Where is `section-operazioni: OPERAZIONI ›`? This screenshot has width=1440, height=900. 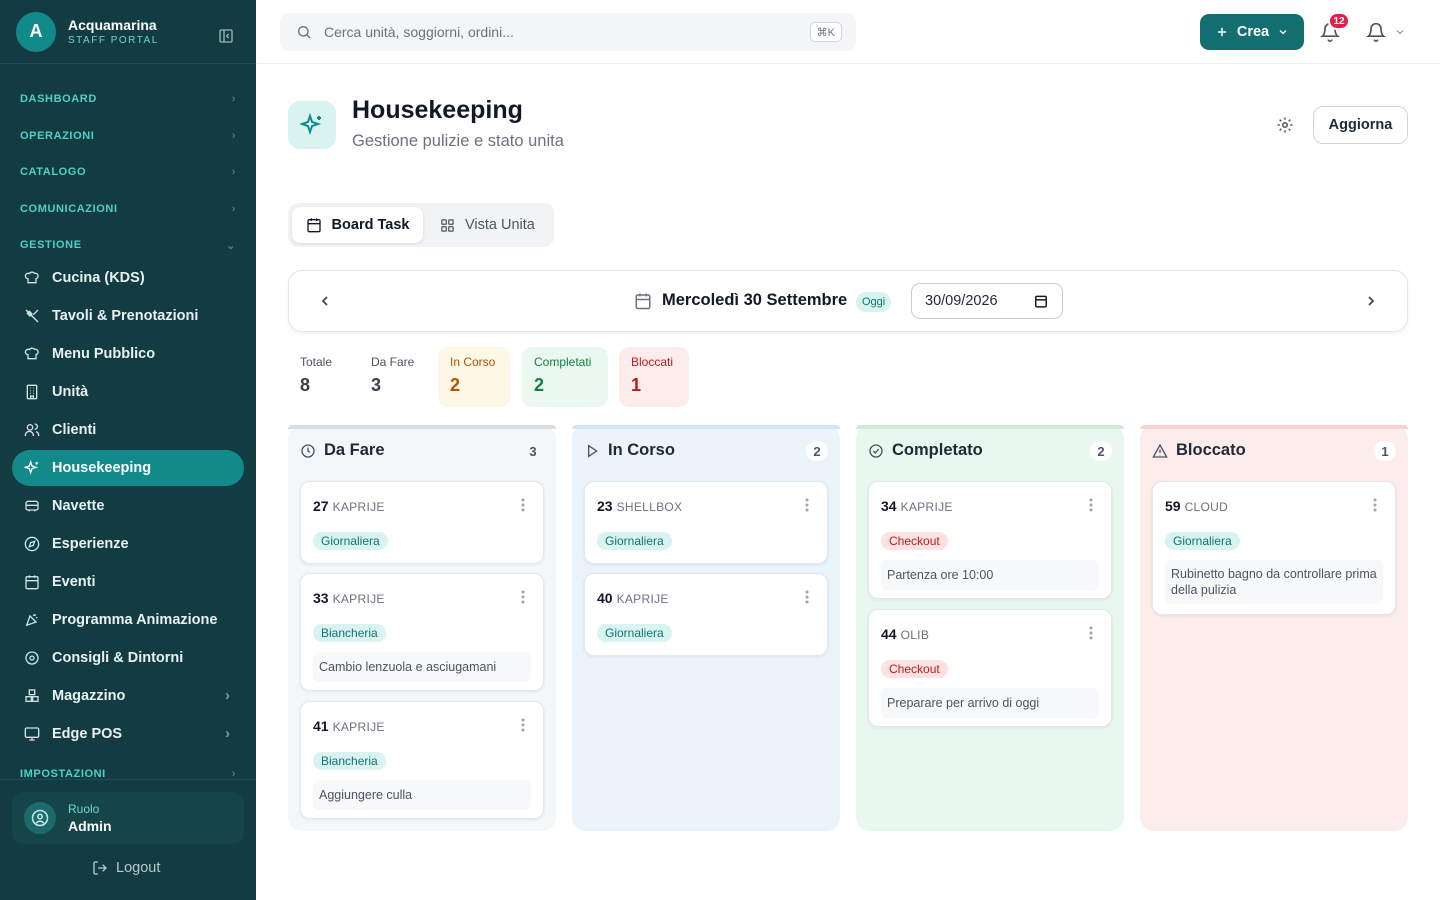
section-operazioni: OPERAZIONI › is located at coordinates (128, 136).